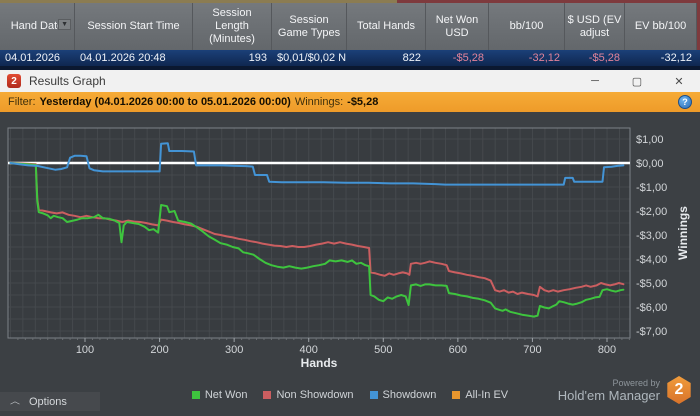  Describe the element at coordinates (37, 58) in the screenshot. I see `row-cell-0: 04.01.2026` at that location.